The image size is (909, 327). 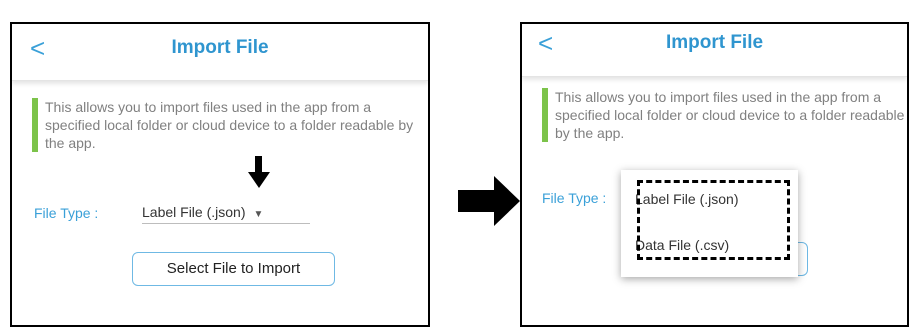 What do you see at coordinates (258, 214) in the screenshot?
I see `dropdown-caret-icon: ▼` at bounding box center [258, 214].